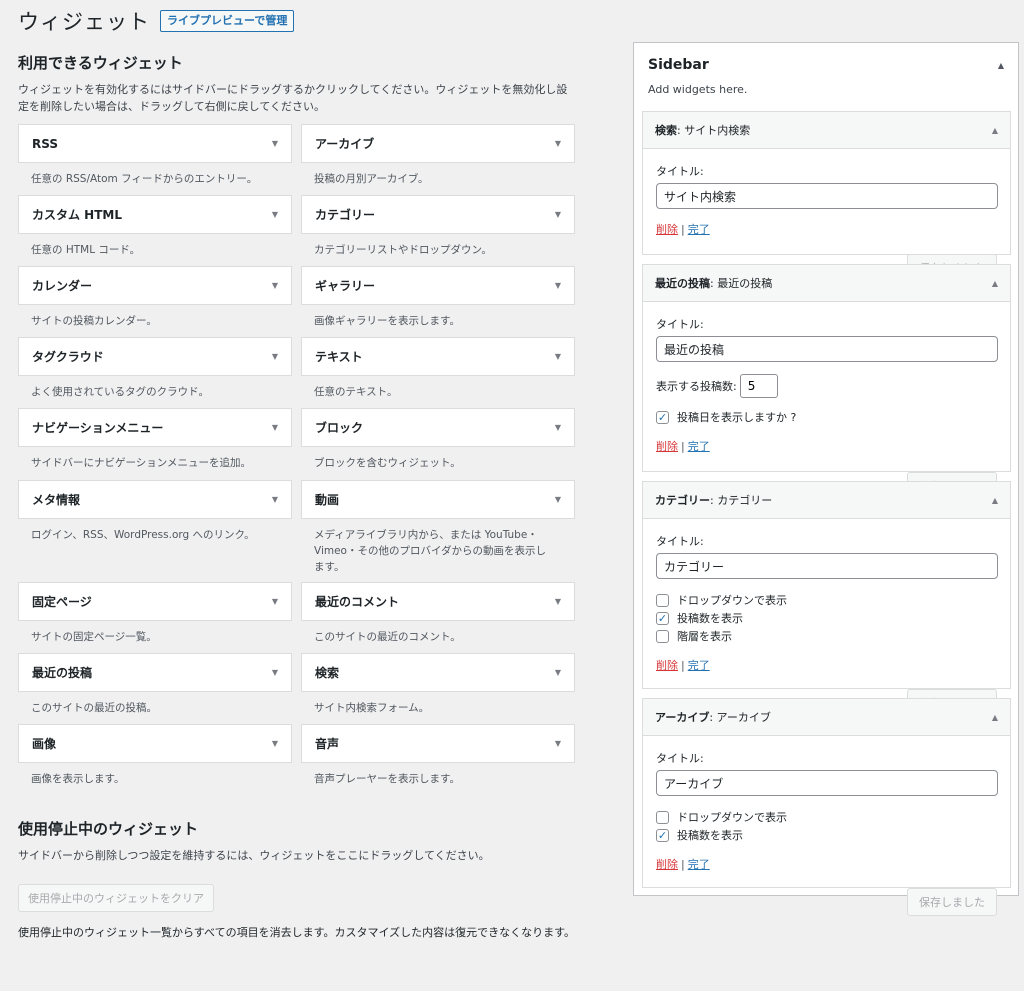  What do you see at coordinates (155, 285) in the screenshot?
I see `widget-box: カレンダー ▼` at bounding box center [155, 285].